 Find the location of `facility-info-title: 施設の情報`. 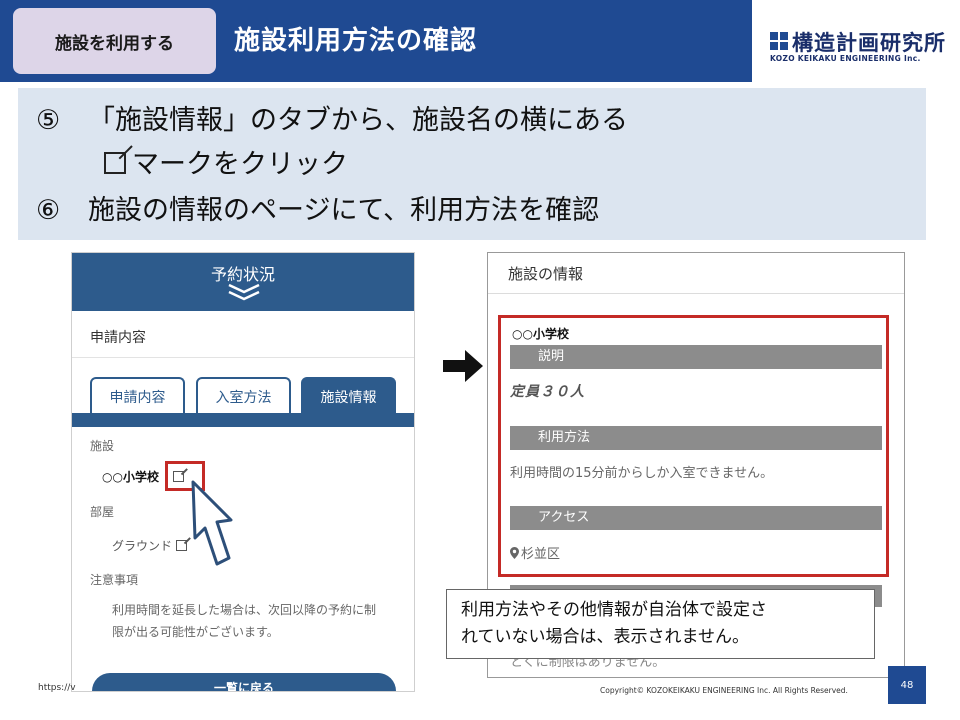

facility-info-title: 施設の情報 is located at coordinates (546, 274).